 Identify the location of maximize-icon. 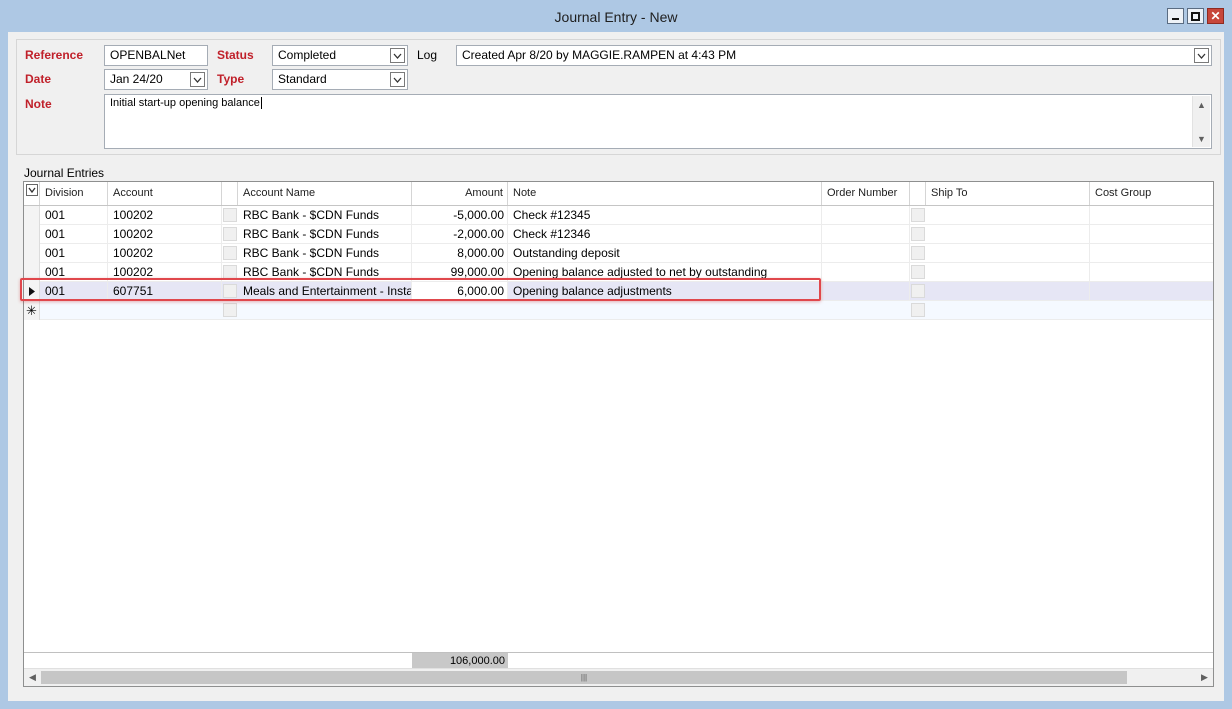
(1195, 16).